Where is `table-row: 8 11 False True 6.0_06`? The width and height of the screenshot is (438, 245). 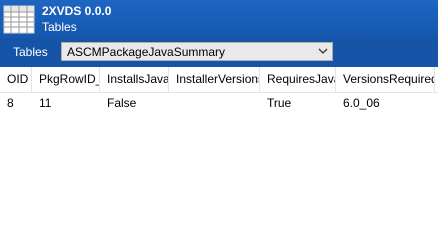 table-row: 8 11 False True 6.0_06 is located at coordinates (219, 103).